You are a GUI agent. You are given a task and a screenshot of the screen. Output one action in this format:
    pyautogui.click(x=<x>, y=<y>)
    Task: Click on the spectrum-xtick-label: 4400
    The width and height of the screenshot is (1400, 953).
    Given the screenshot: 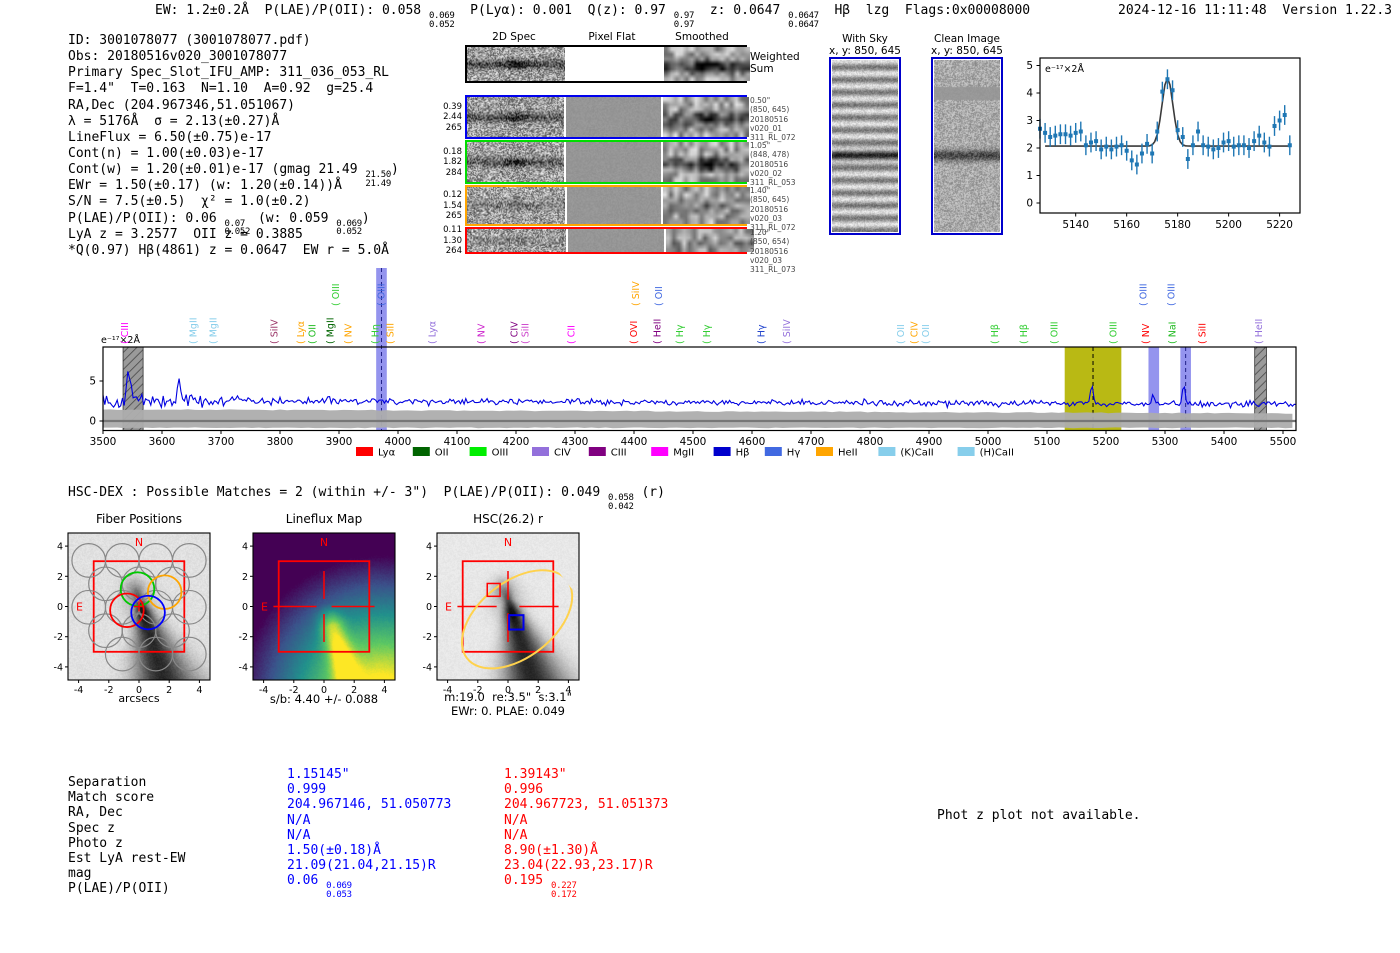 What is the action you would take?
    pyautogui.click(x=634, y=442)
    